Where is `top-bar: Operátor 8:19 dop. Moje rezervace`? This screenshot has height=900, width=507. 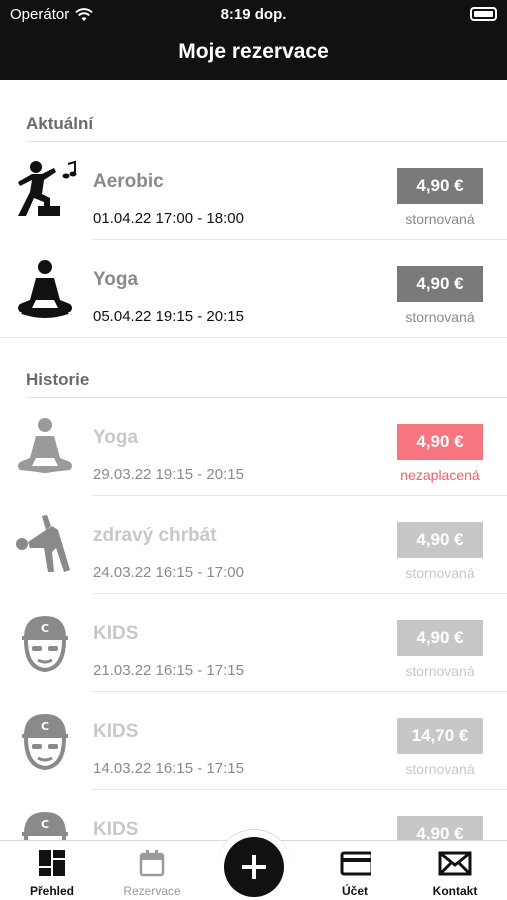 top-bar: Operátor 8:19 dop. Moje rezervace is located at coordinates (253, 40).